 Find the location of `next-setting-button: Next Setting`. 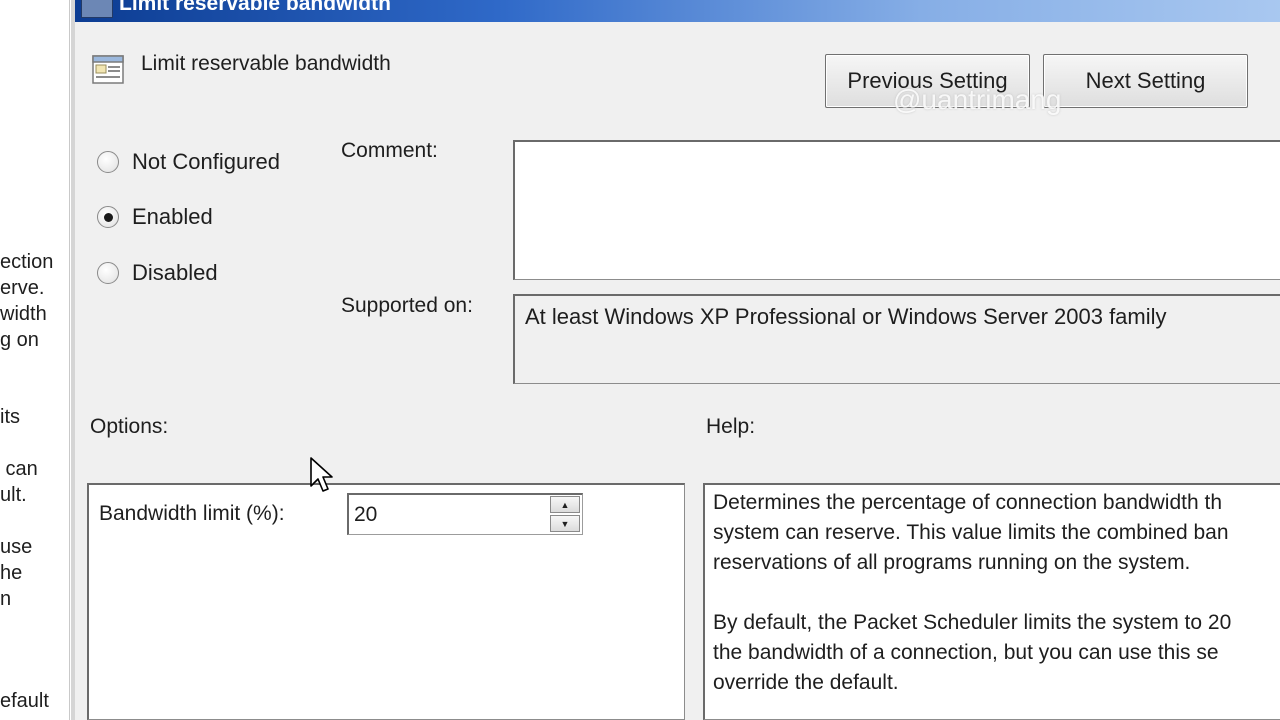

next-setting-button: Next Setting is located at coordinates (1145, 81).